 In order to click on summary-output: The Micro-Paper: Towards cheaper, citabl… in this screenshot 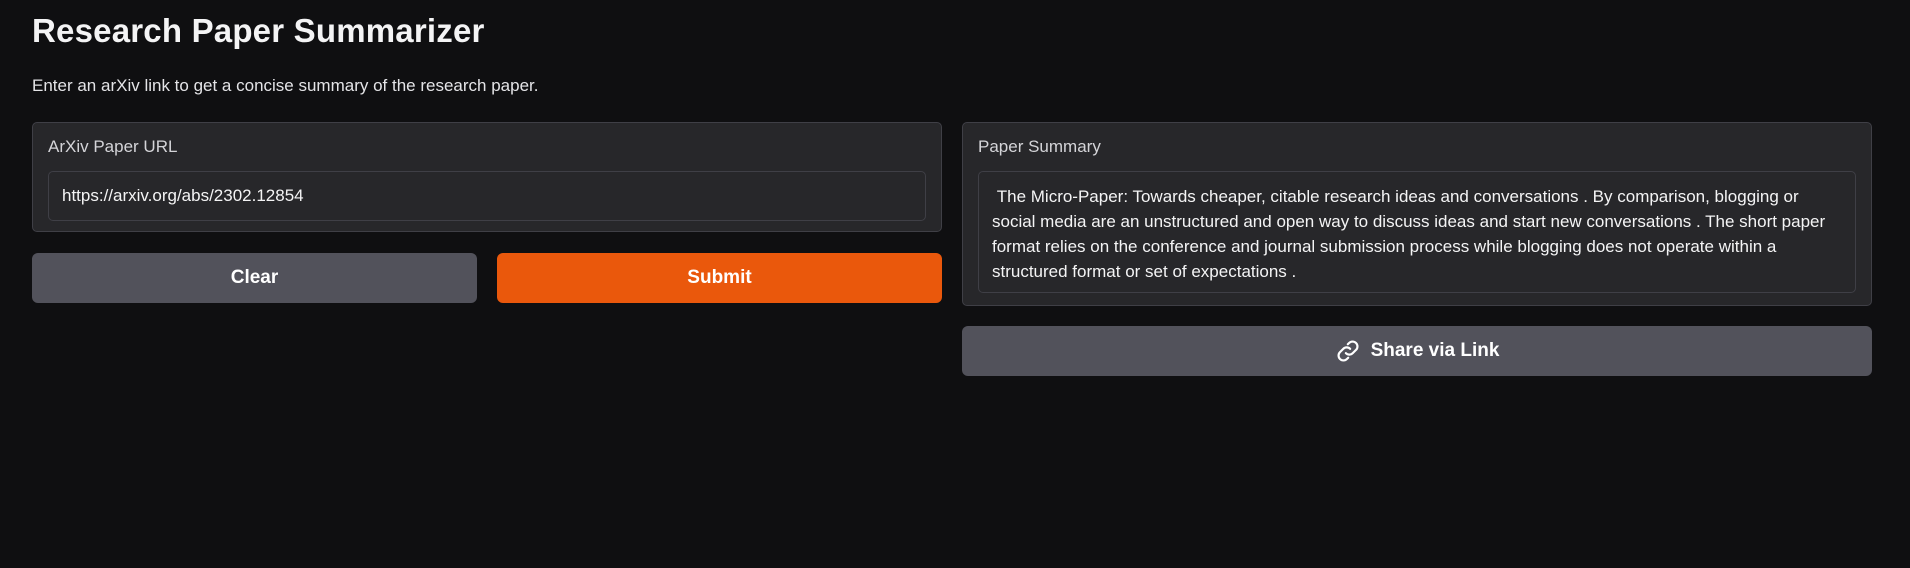, I will do `click(1417, 232)`.